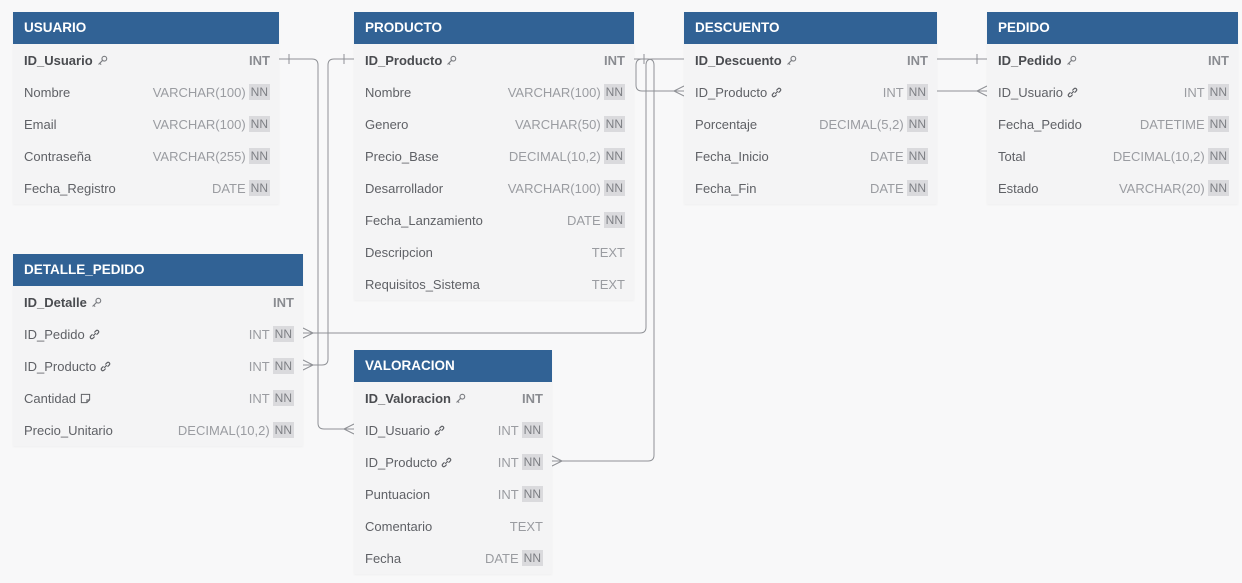  What do you see at coordinates (199, 92) in the screenshot?
I see `field-type: VARCHAR(100)` at bounding box center [199, 92].